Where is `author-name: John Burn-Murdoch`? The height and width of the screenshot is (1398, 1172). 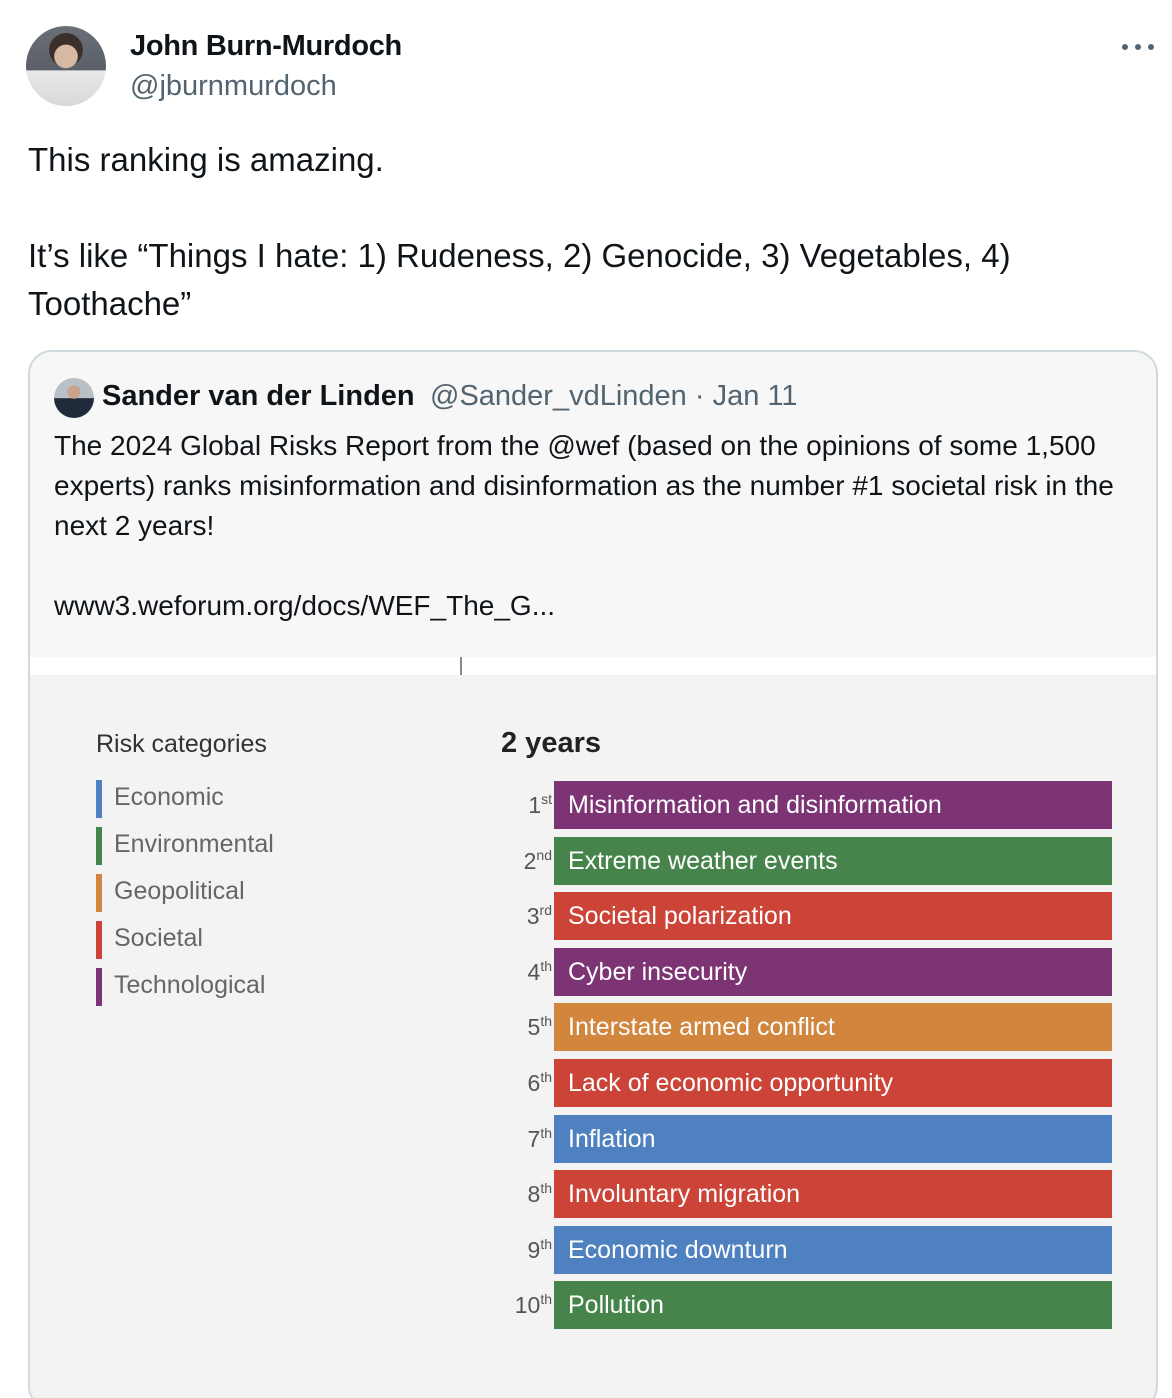 author-name: John Burn-Murdoch is located at coordinates (266, 46).